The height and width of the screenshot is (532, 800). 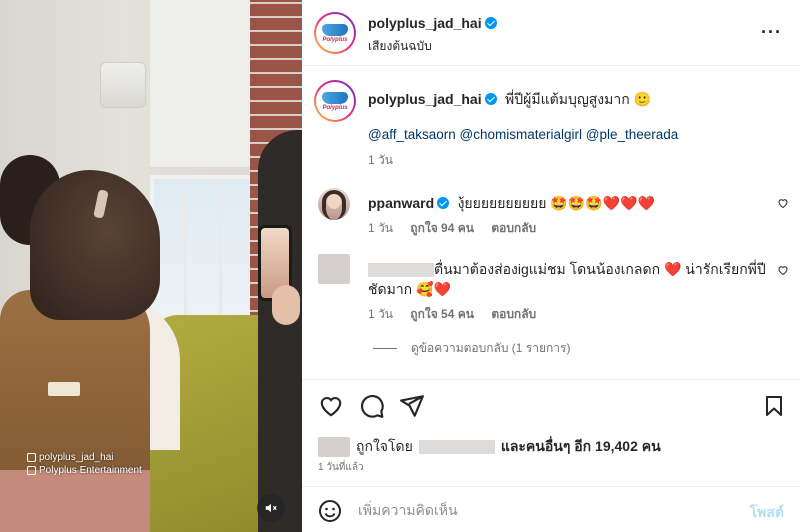 I want to click on comment-composer: โพสต์, so click(x=551, y=509).